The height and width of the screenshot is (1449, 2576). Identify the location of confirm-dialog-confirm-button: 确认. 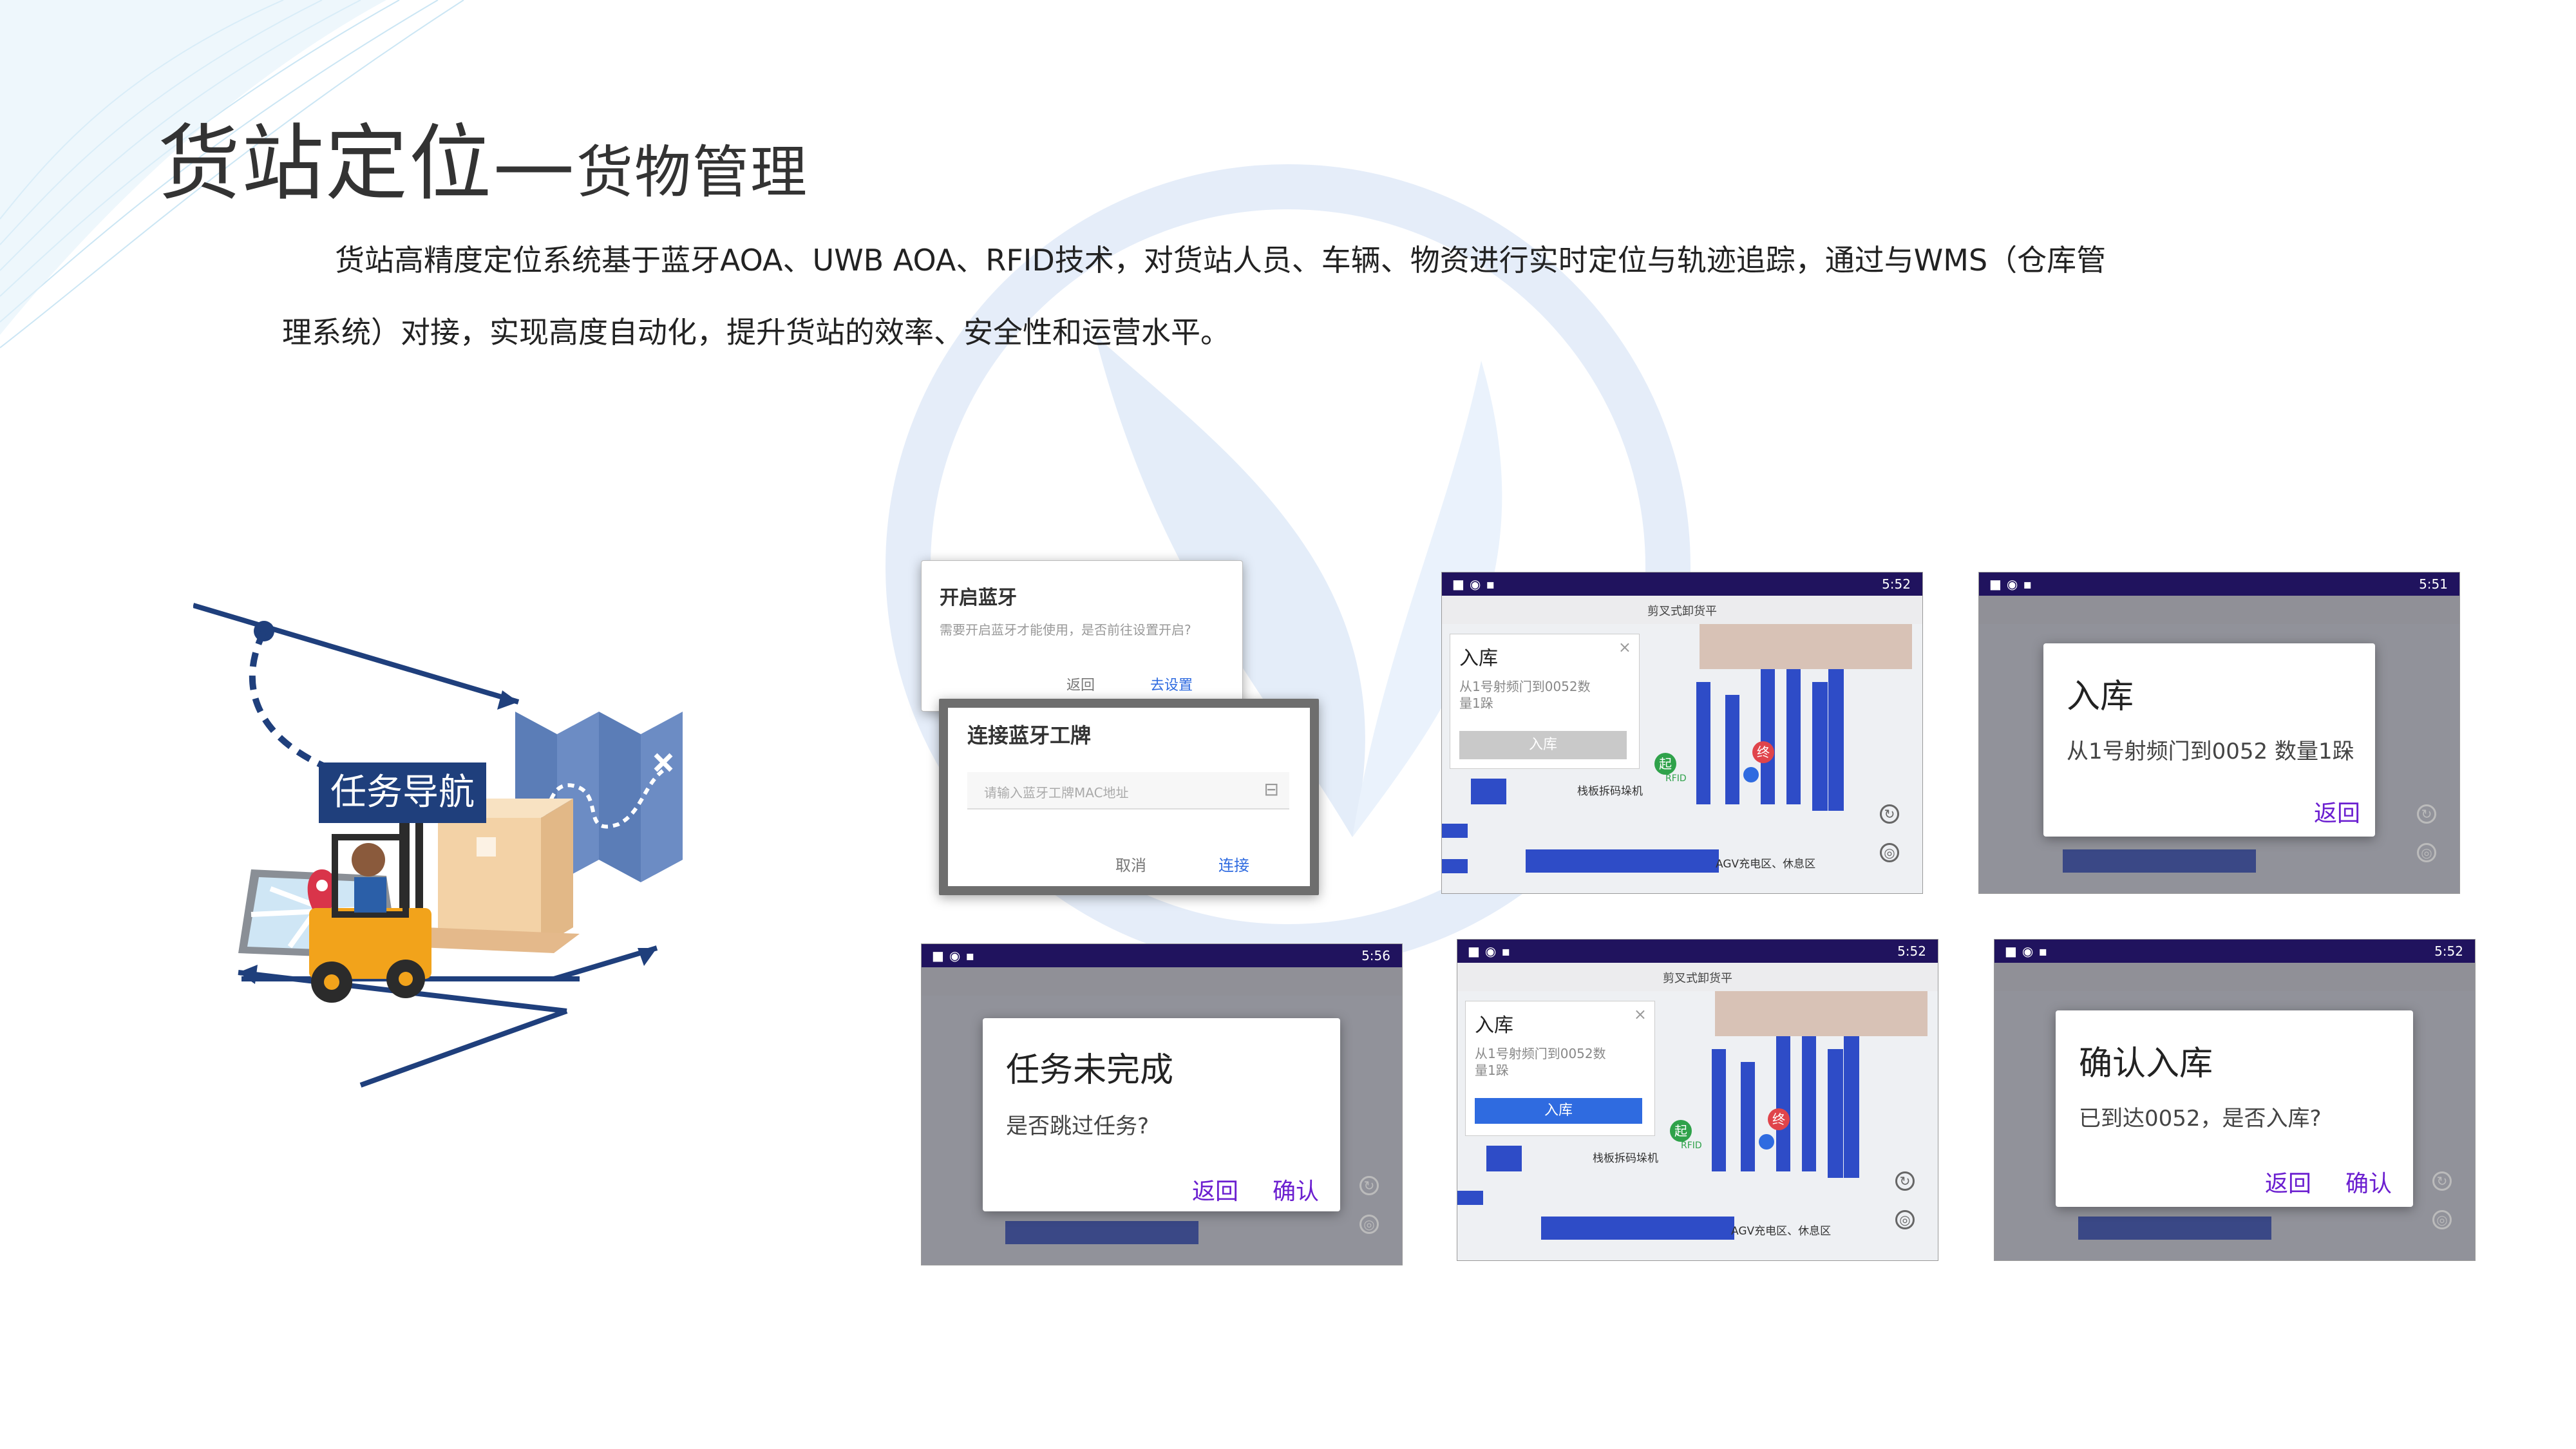
(2368, 1181).